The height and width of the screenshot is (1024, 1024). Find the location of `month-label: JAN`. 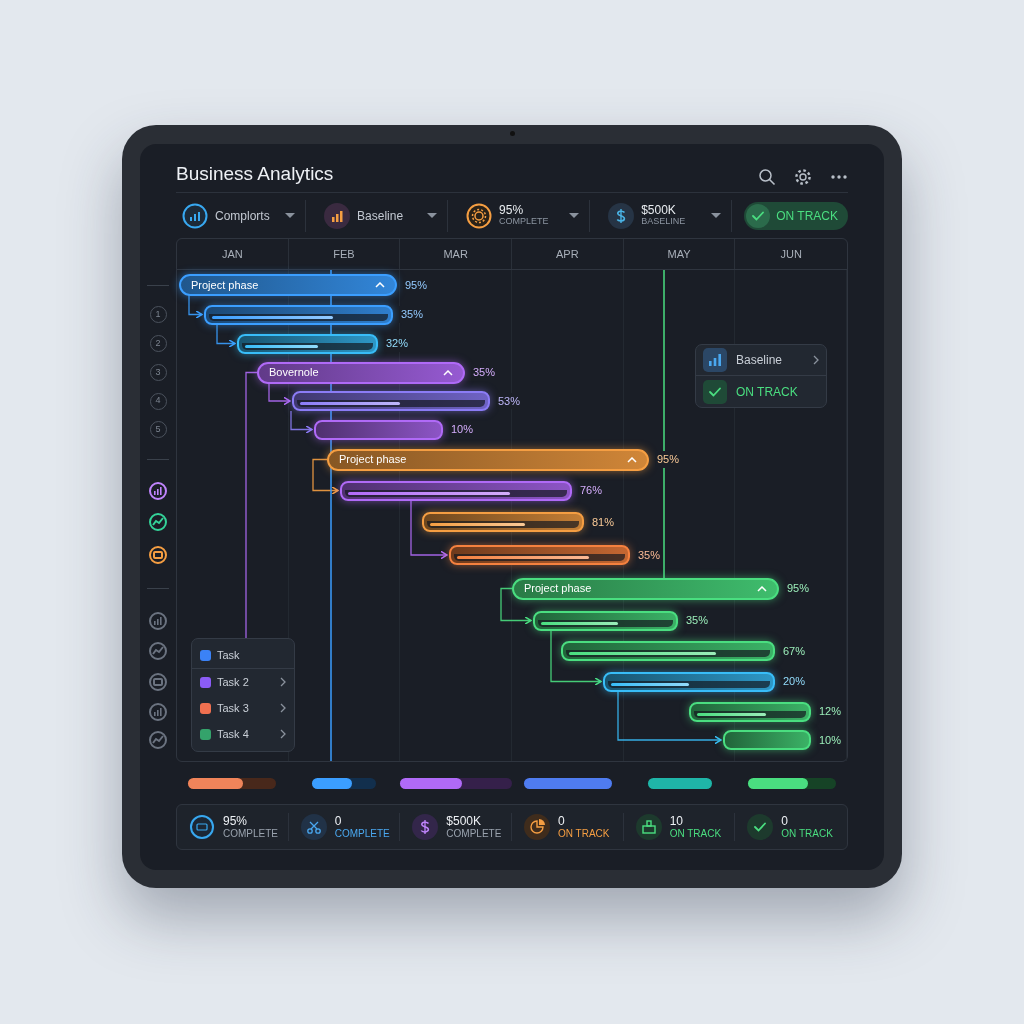

month-label: JAN is located at coordinates (233, 254).